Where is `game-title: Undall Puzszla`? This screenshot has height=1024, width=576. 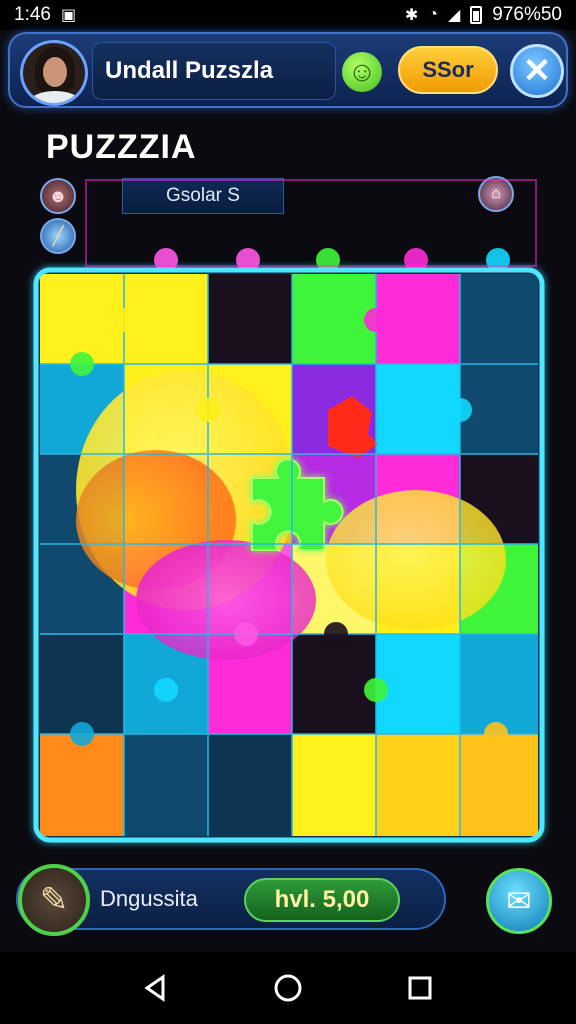 game-title: Undall Puzszla is located at coordinates (214, 71).